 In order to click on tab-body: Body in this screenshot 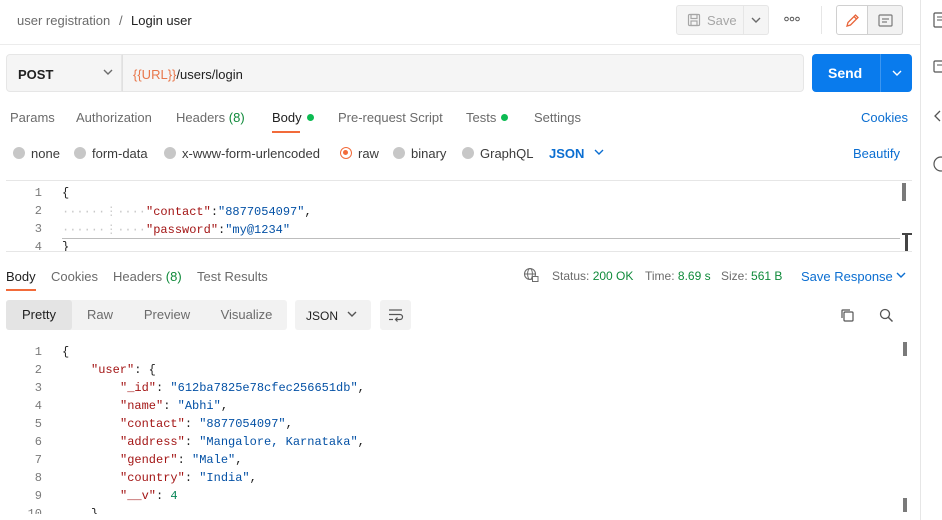, I will do `click(293, 117)`.